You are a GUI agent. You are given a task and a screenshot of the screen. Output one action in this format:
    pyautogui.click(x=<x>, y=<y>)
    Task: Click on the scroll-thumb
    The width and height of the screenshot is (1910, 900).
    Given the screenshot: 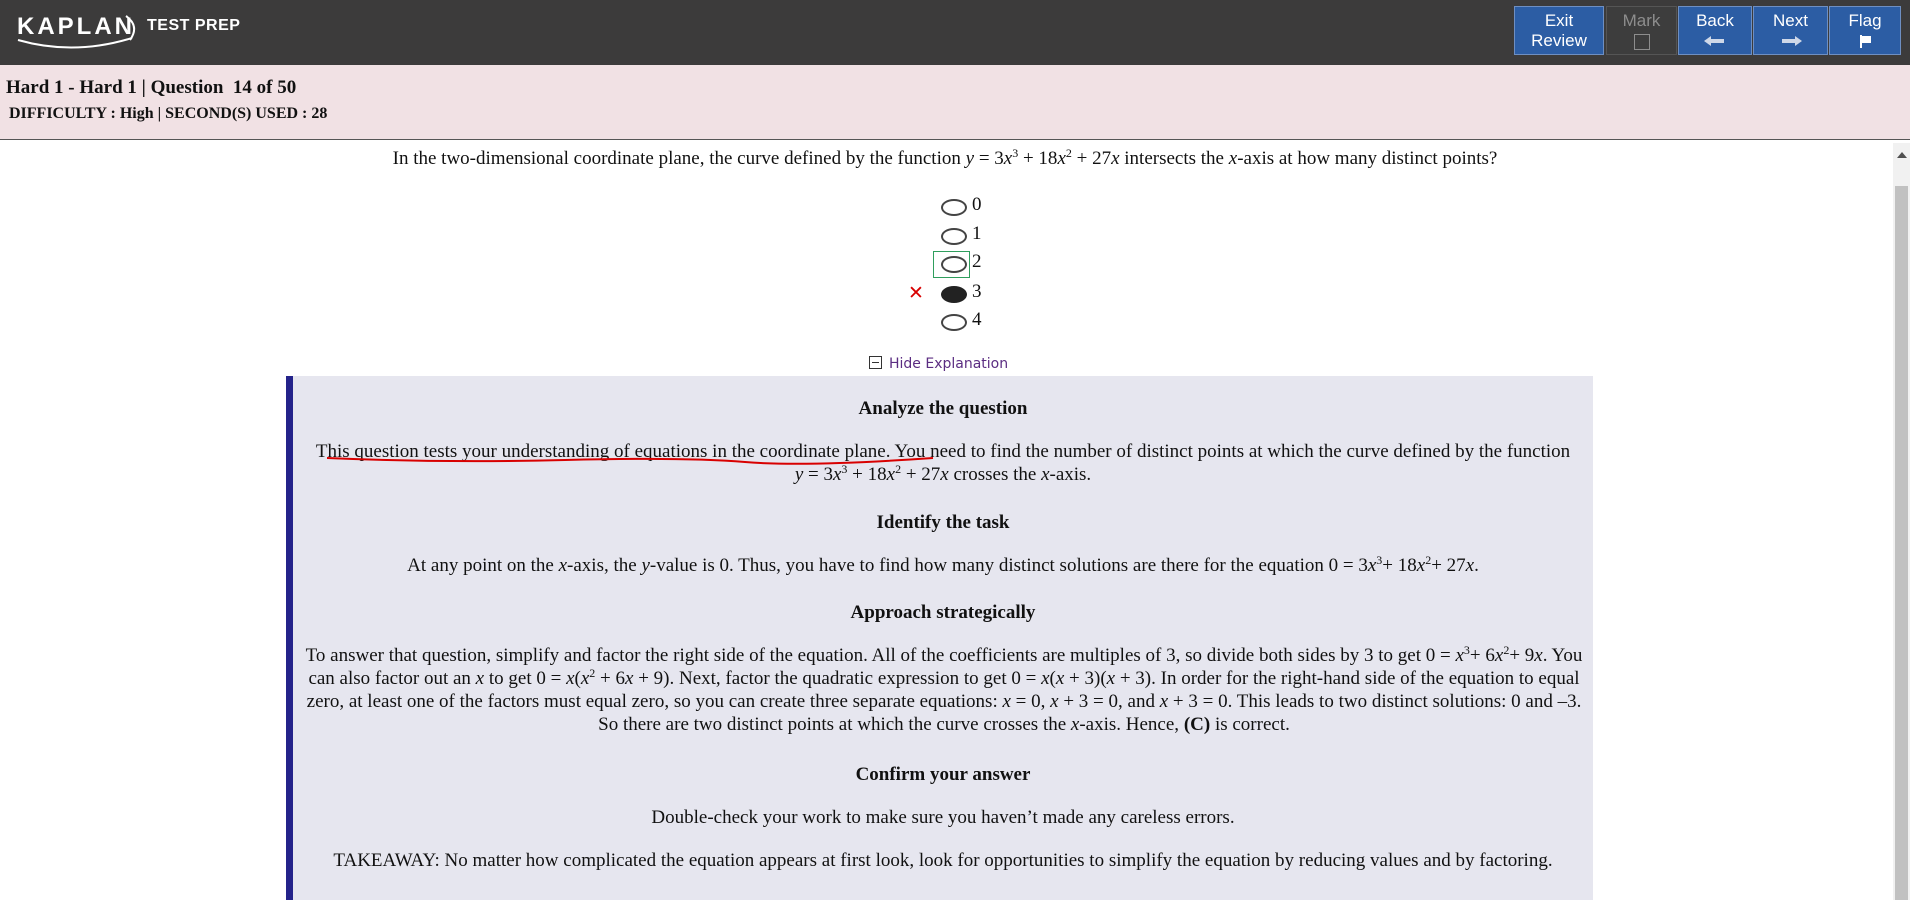 What is the action you would take?
    pyautogui.click(x=1901, y=543)
    